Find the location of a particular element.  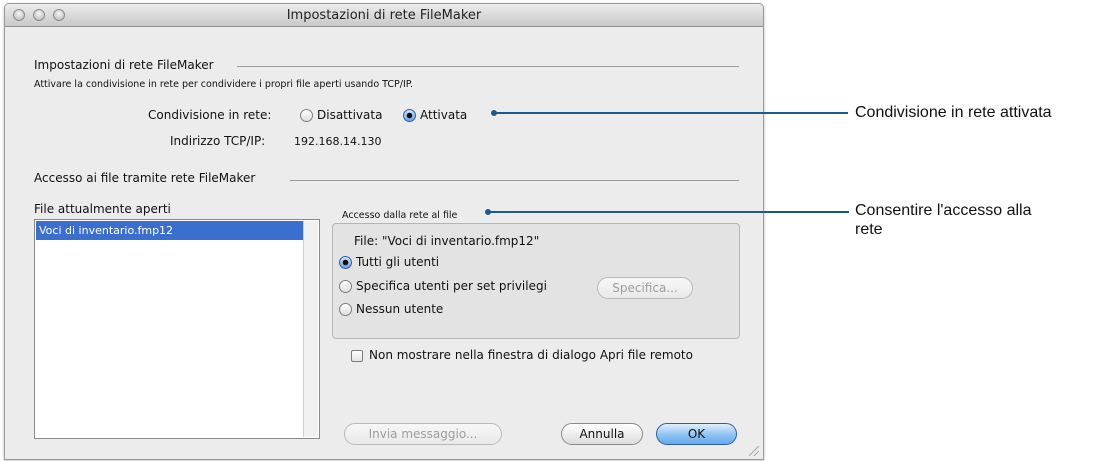

title-bar: Impostazioni di rete FileMaker is located at coordinates (384, 15).